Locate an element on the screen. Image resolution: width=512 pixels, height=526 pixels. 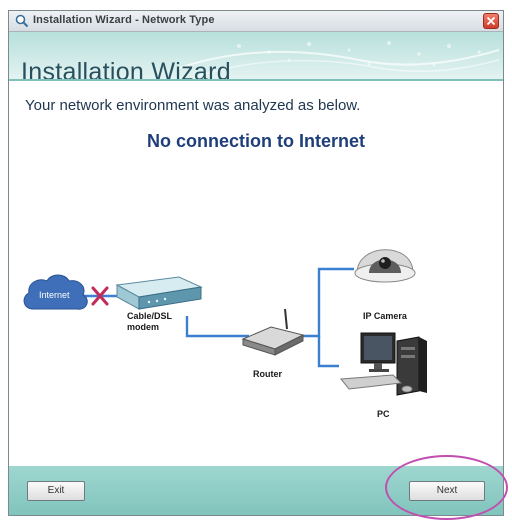
ip-camera-icon is located at coordinates (385, 261).